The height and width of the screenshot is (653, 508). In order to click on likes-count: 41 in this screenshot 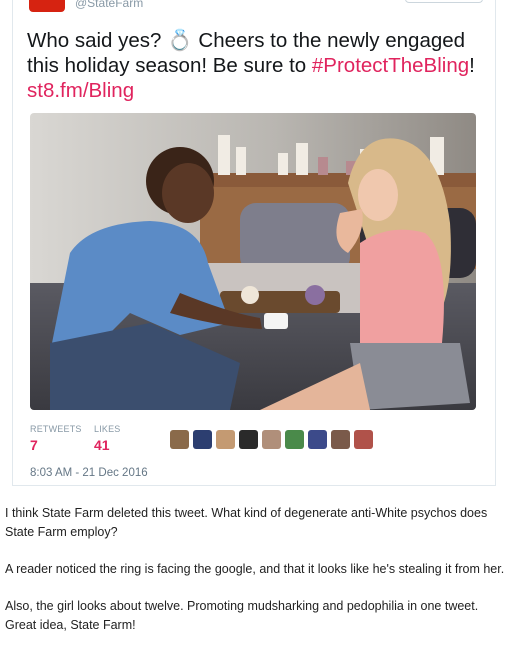, I will do `click(102, 445)`.